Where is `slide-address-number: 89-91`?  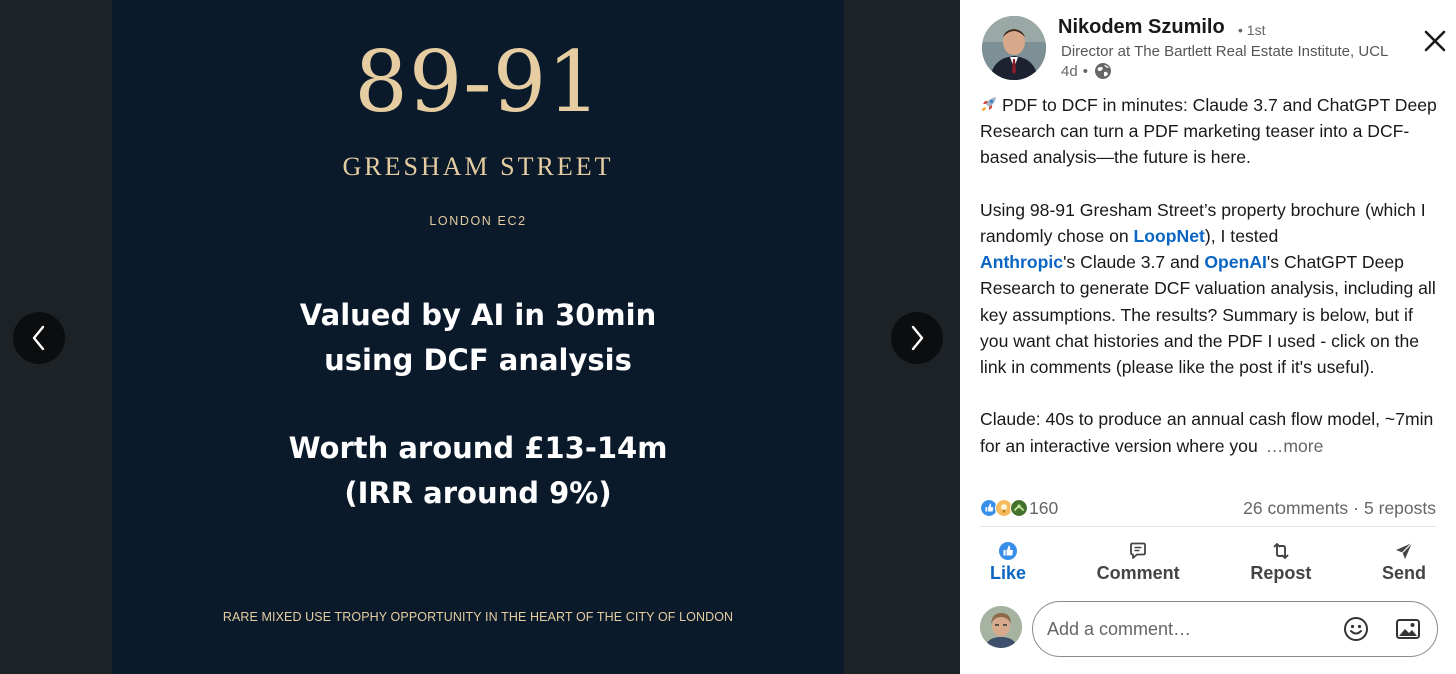
slide-address-number: 89-91 is located at coordinates (478, 82).